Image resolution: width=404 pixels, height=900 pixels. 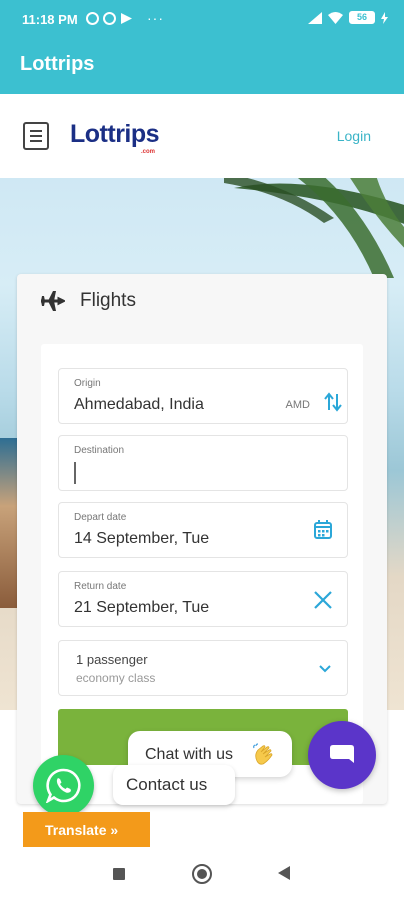 What do you see at coordinates (202, 19) in the screenshot?
I see `status-bar: 11:18 PM ··· 56` at bounding box center [202, 19].